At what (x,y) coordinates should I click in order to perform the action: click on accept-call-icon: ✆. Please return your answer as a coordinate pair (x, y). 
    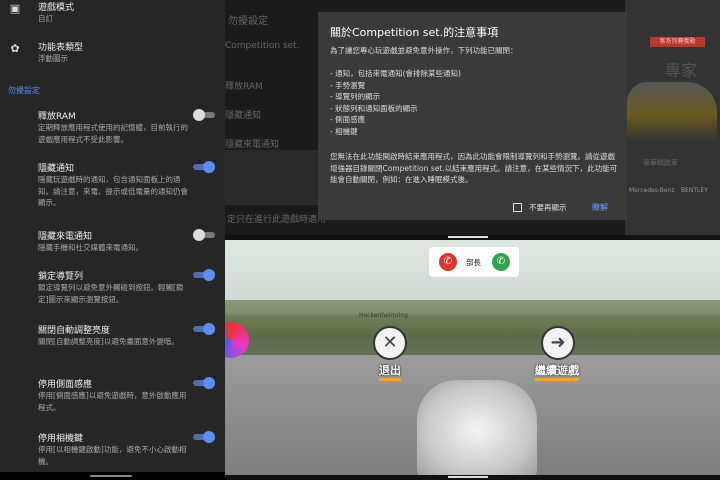
    Looking at the image, I should click on (501, 262).